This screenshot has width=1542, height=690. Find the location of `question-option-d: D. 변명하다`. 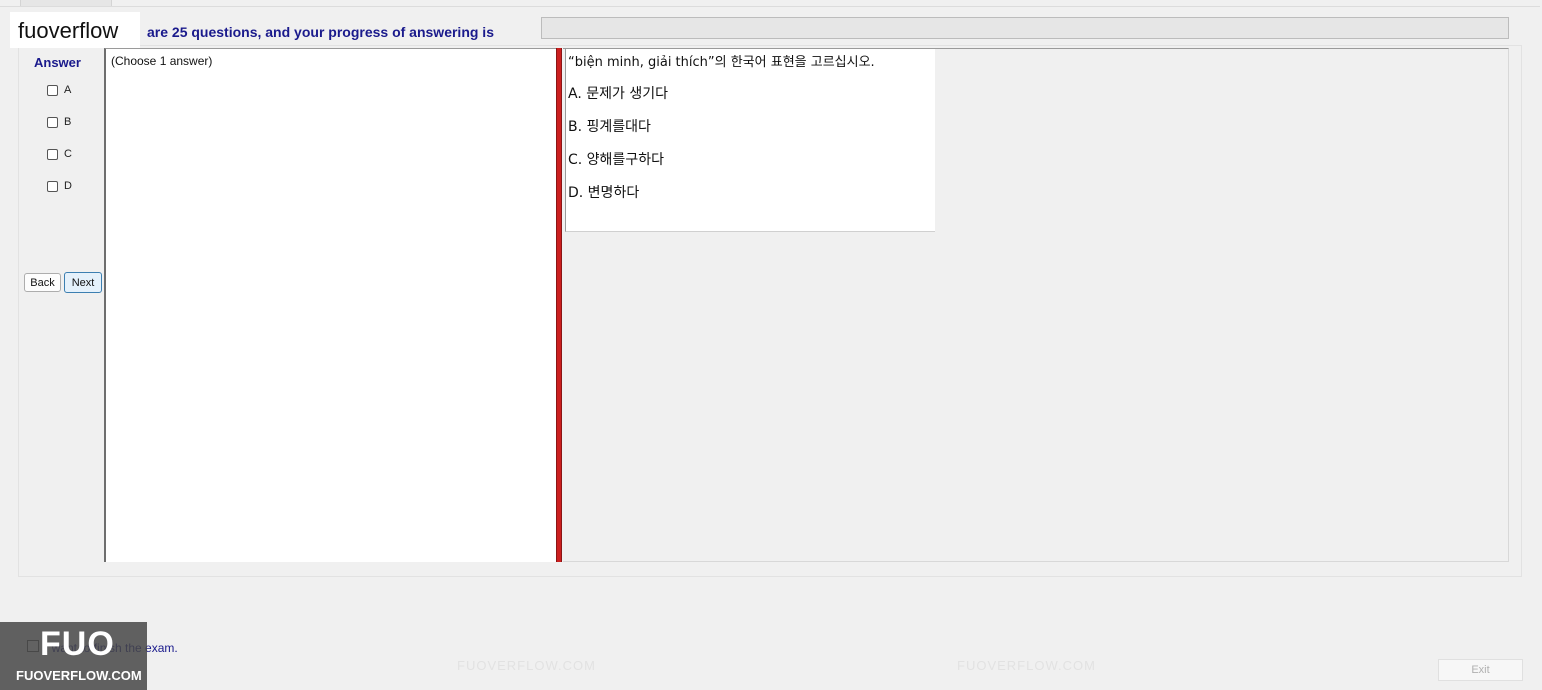

question-option-d: D. 변명하다 is located at coordinates (604, 193).